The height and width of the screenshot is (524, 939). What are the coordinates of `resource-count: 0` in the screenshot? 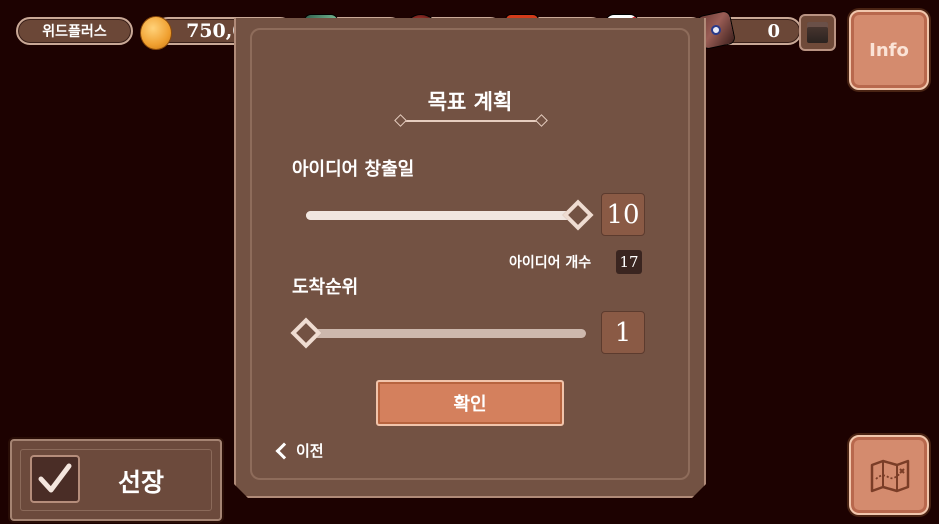 It's located at (773, 31).